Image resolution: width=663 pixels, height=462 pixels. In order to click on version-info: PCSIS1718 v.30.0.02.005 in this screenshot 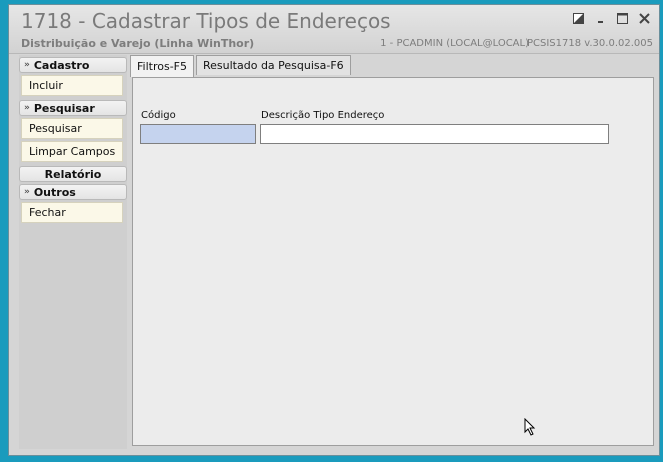, I will do `click(589, 43)`.